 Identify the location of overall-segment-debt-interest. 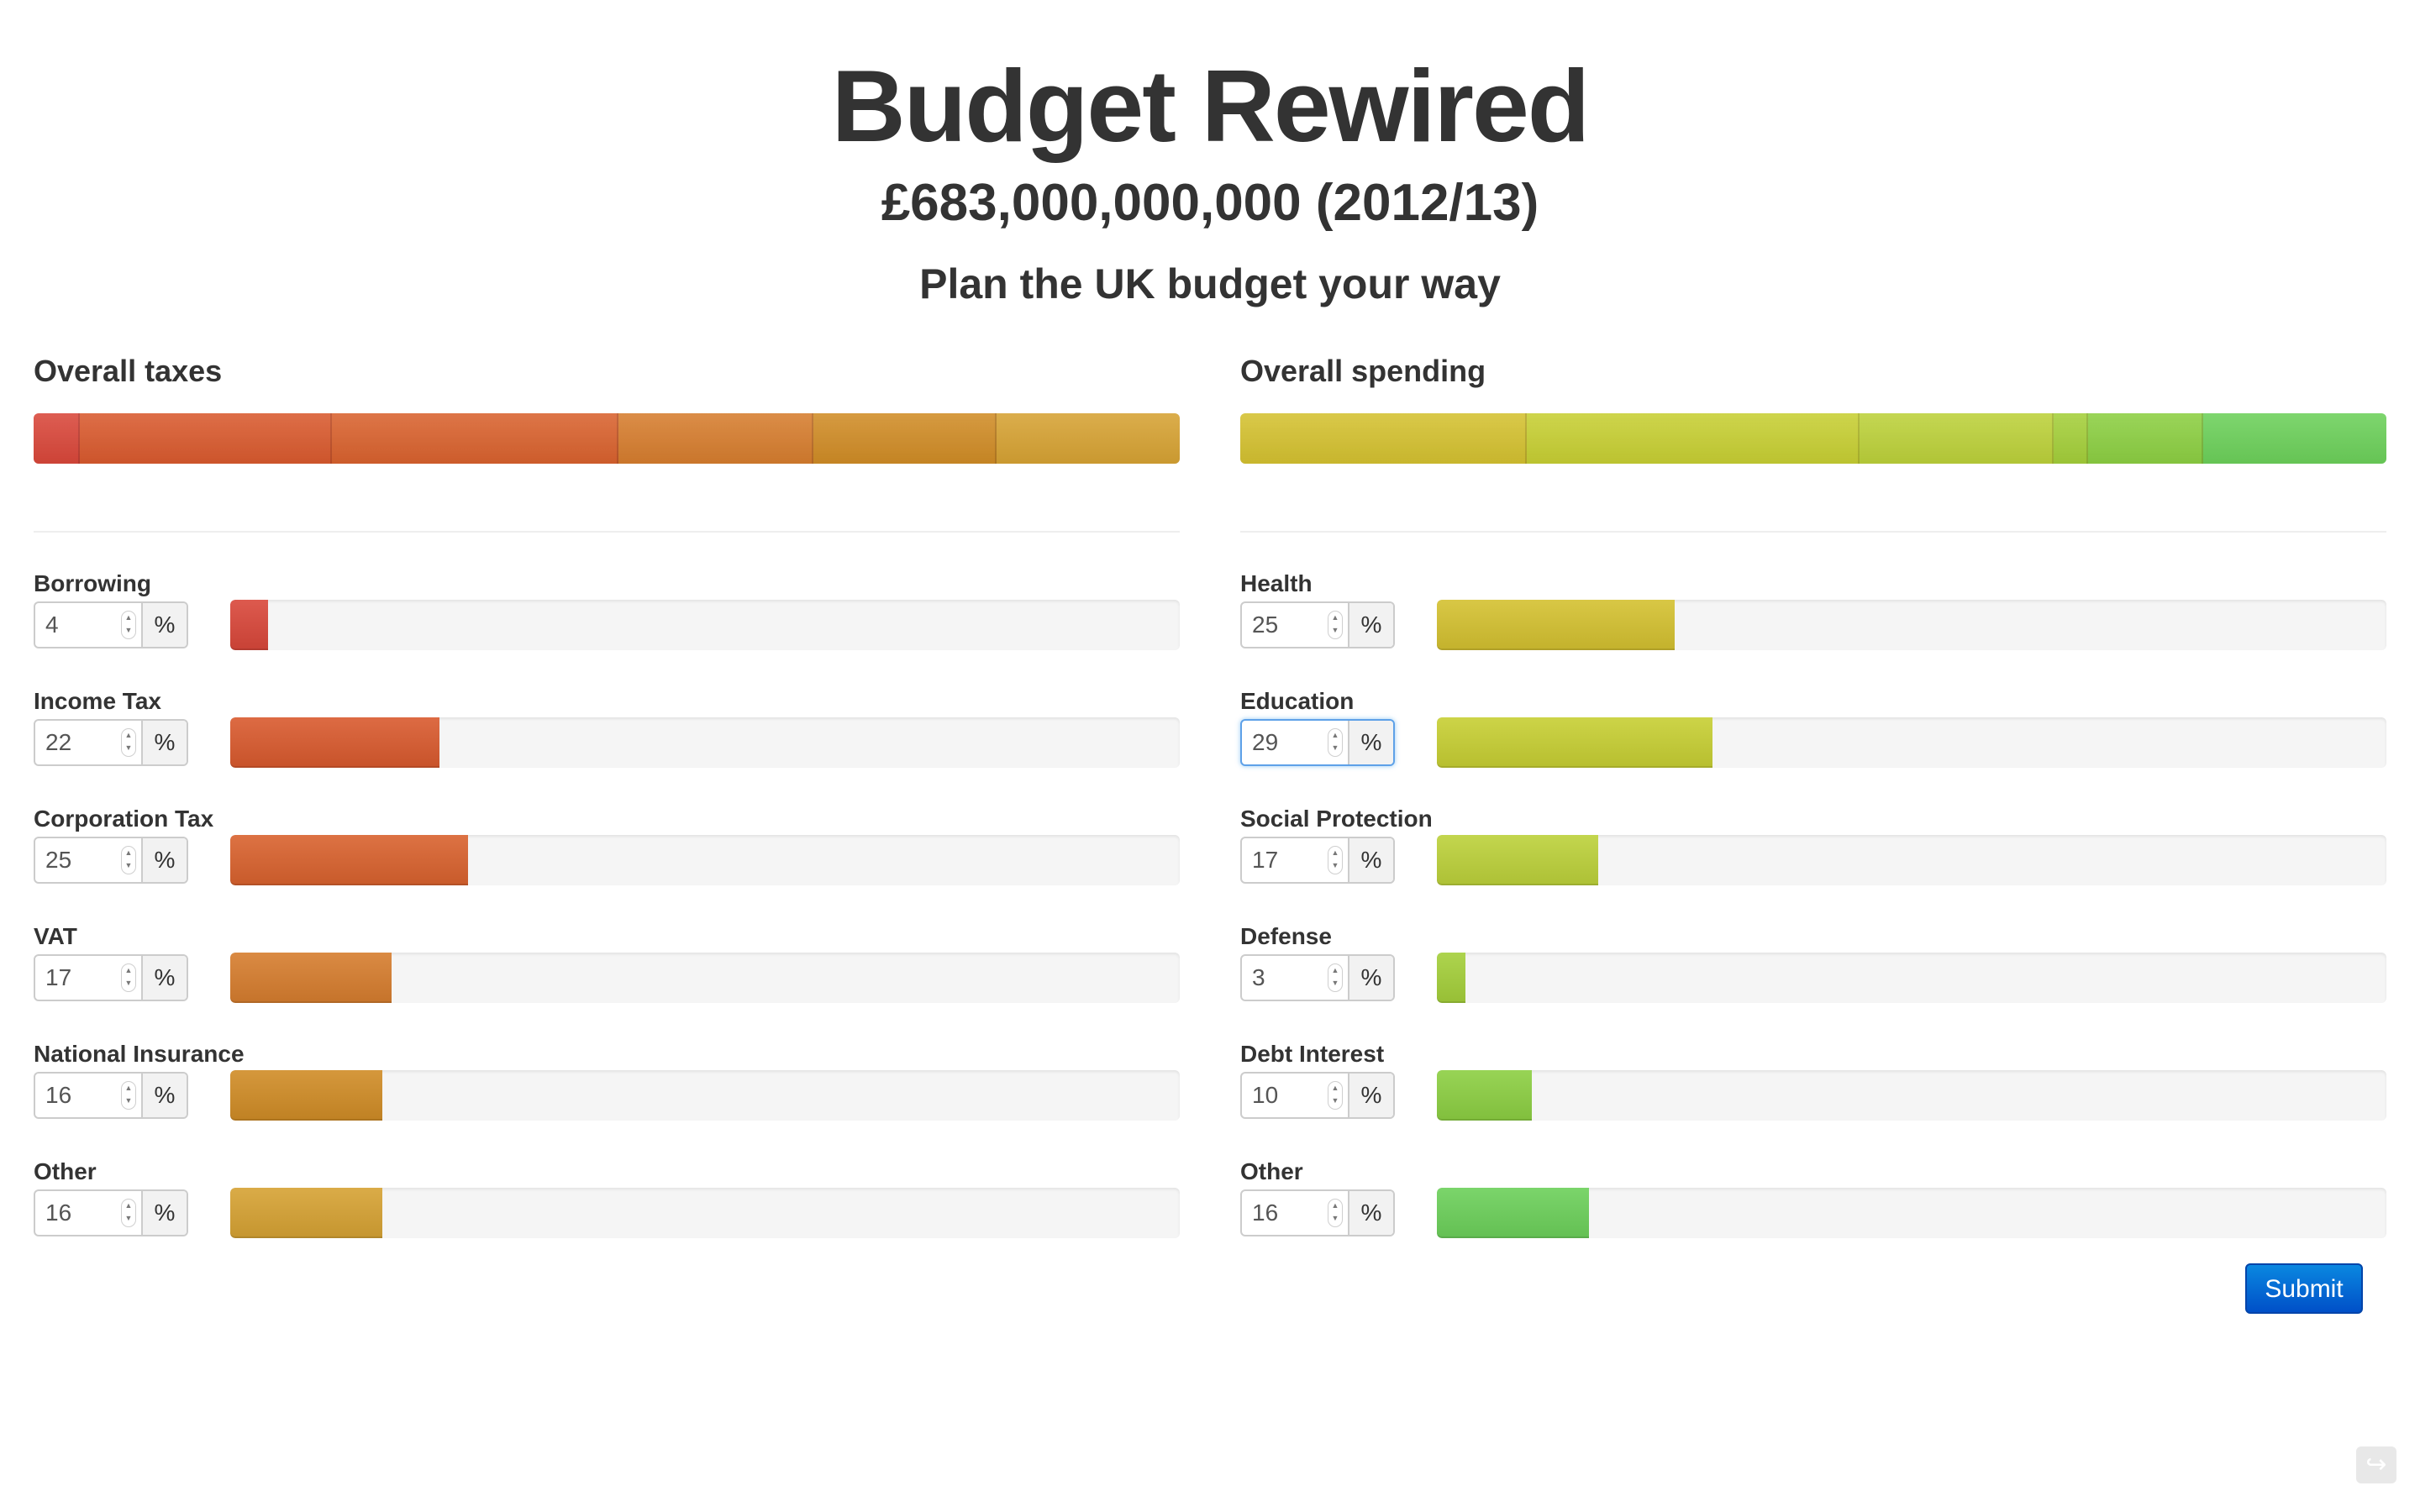
(2146, 438).